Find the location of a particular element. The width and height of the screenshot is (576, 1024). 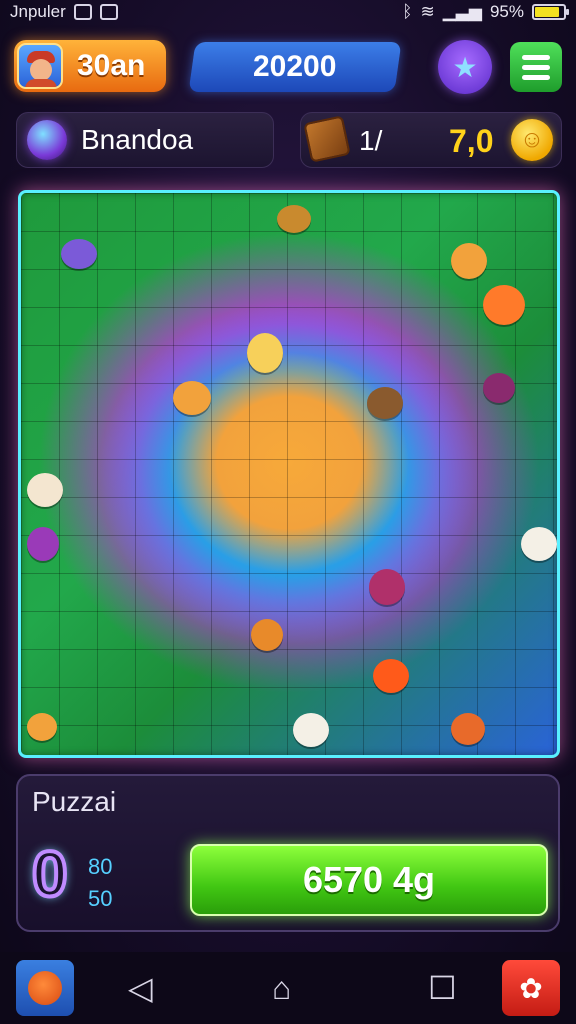

avatar is located at coordinates (40, 66).